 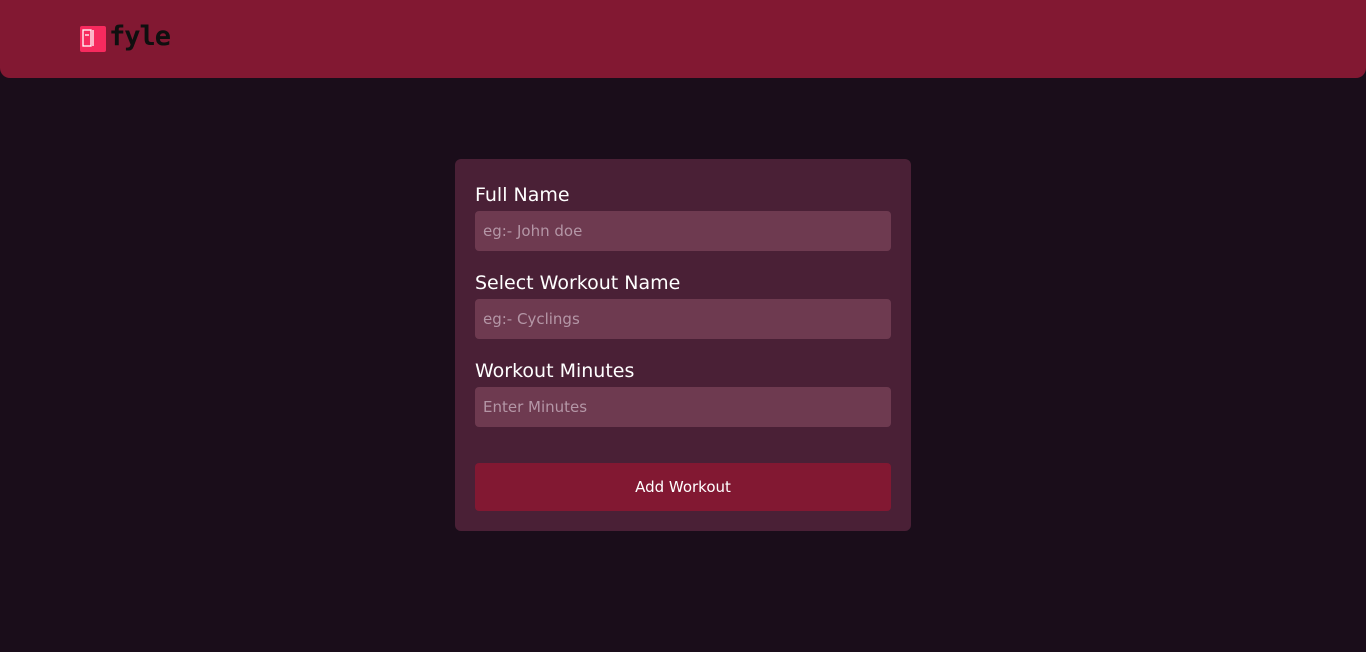 I want to click on brand-logo: fyle, so click(x=125, y=36).